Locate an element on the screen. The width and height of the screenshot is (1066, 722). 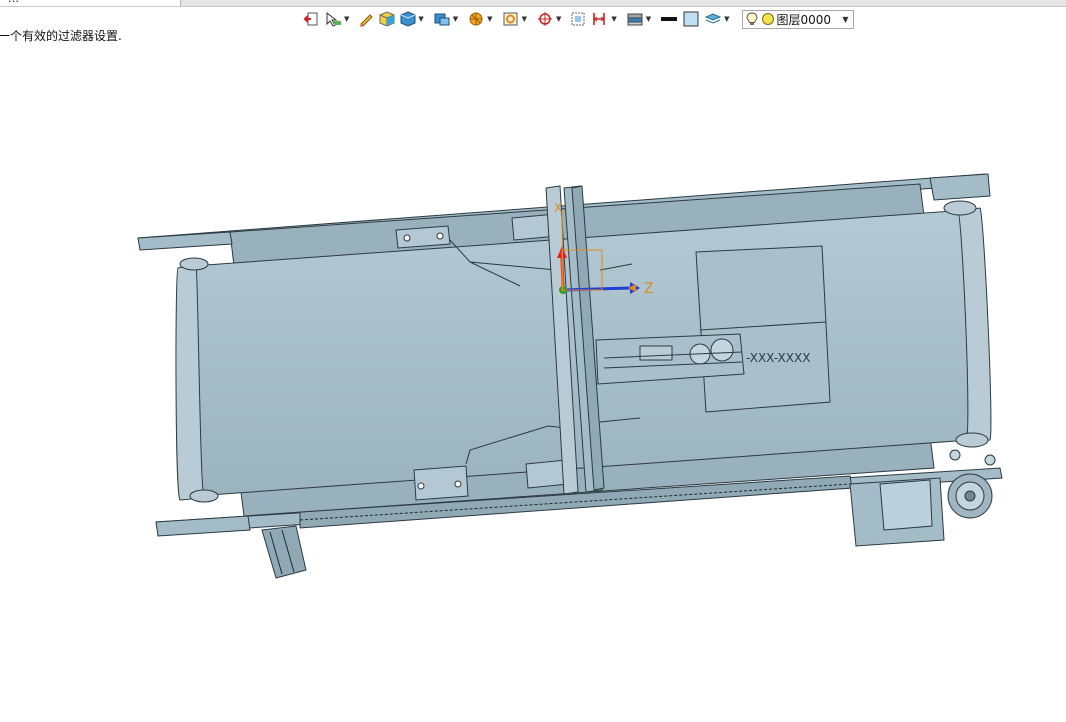
left-support-foot is located at coordinates (284, 552).